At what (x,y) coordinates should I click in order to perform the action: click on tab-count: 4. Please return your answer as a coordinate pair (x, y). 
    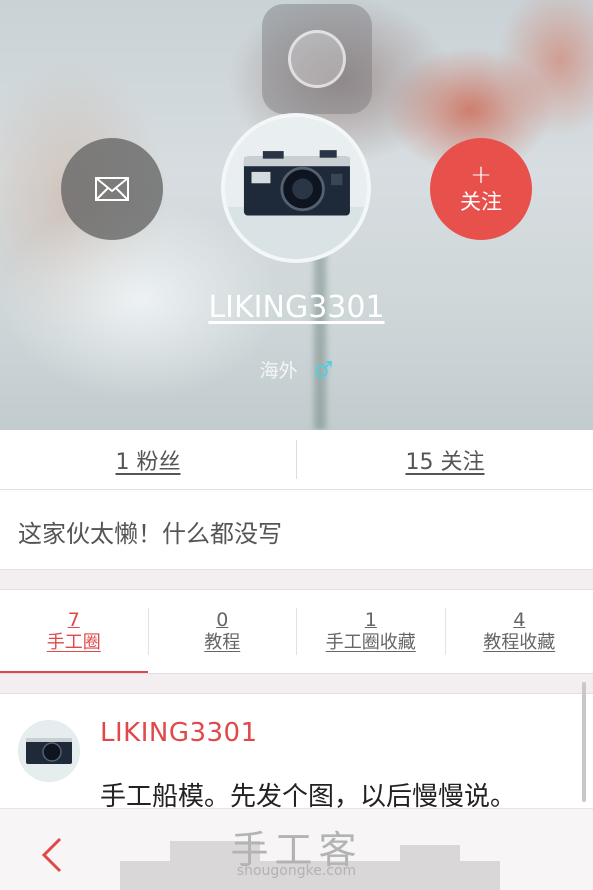
    Looking at the image, I should click on (519, 619).